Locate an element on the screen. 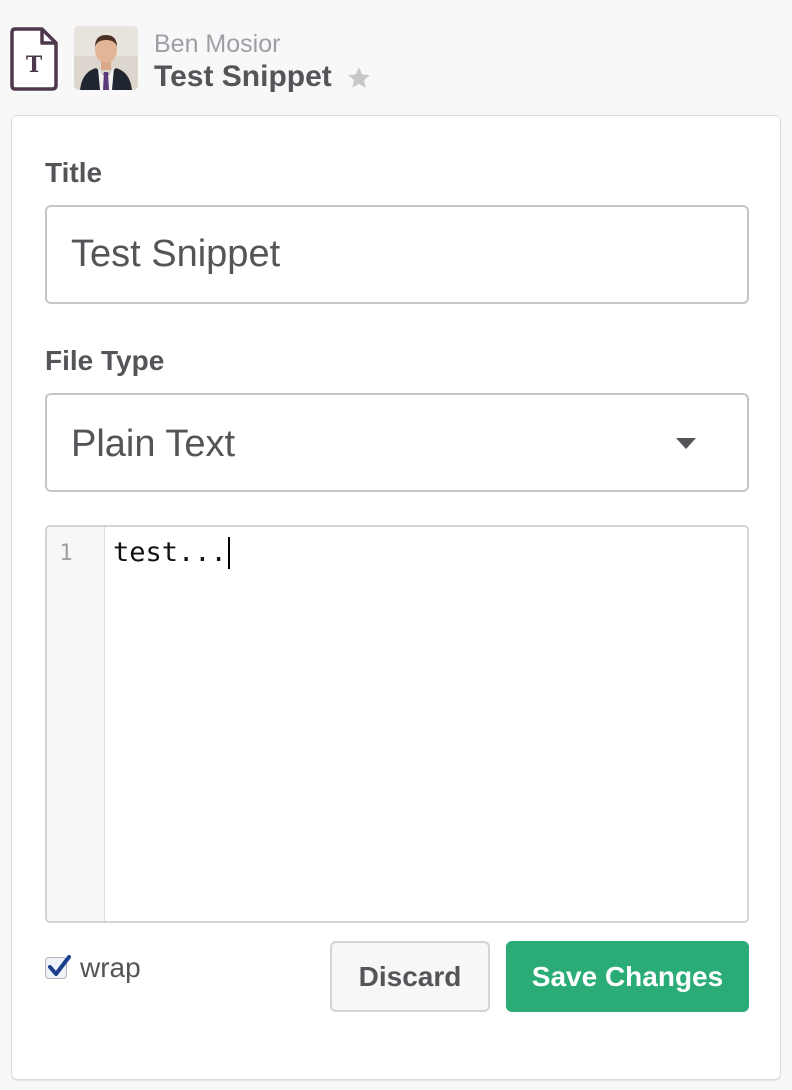 The height and width of the screenshot is (1090, 792). snippet-title-text: Test Snippet is located at coordinates (243, 76).